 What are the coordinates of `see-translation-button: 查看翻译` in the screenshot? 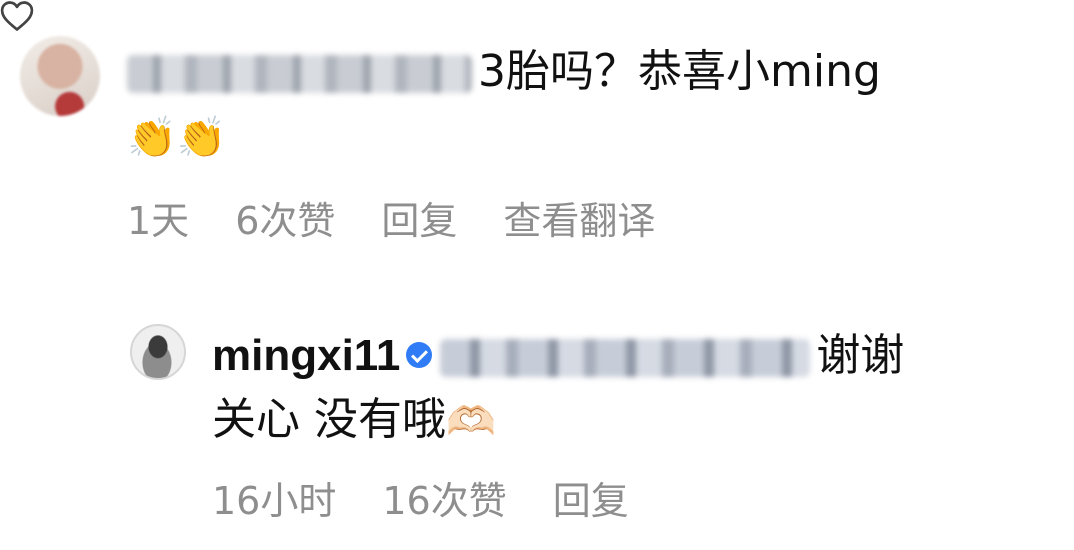 It's located at (579, 221).